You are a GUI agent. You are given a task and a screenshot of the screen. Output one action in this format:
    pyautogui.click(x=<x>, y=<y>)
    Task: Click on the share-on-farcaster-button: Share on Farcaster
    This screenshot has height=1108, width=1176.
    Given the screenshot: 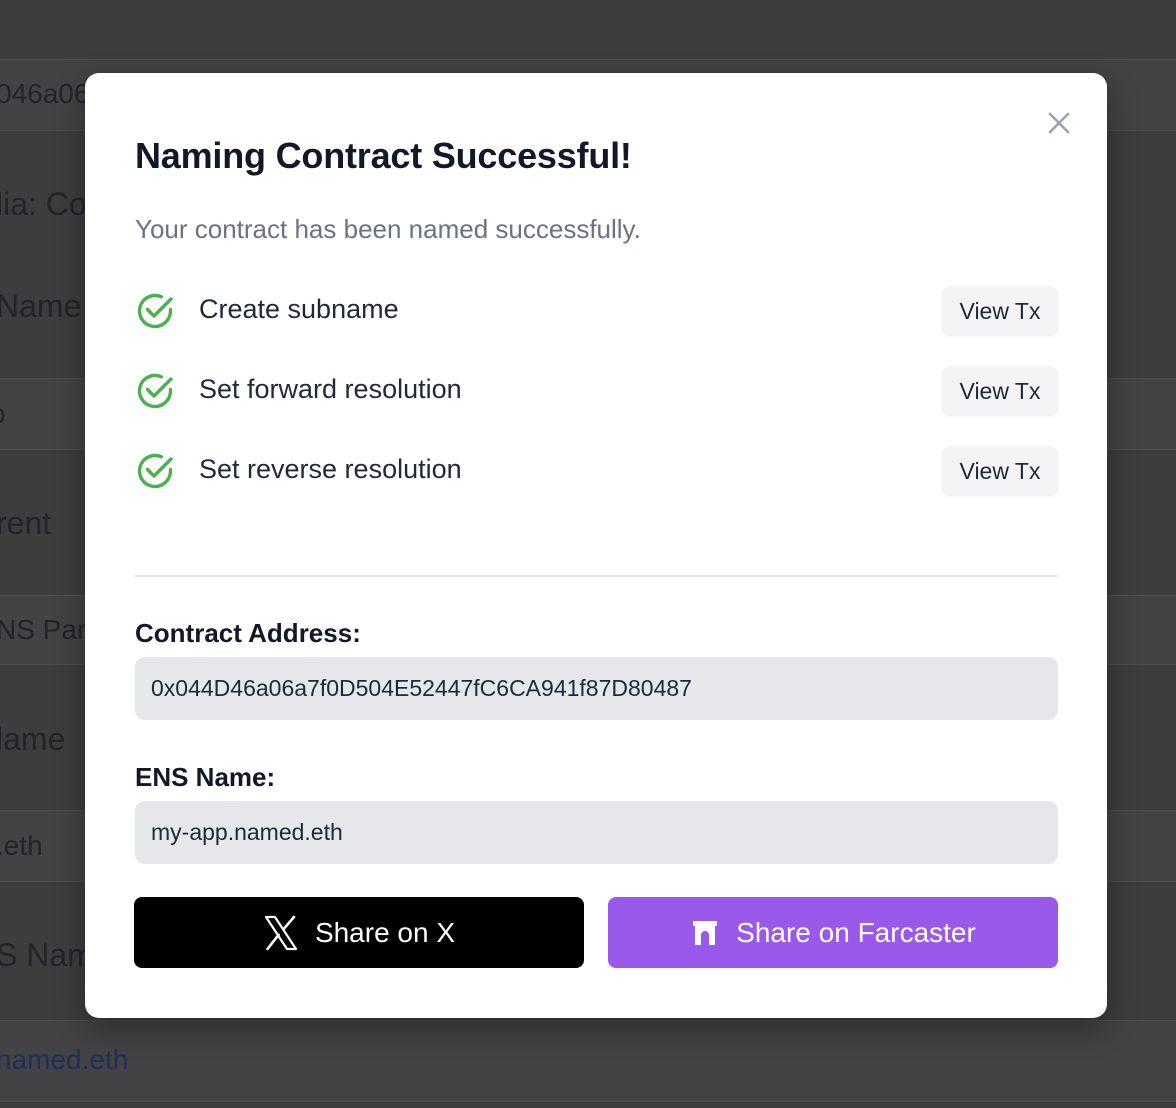 What is the action you would take?
    pyautogui.click(x=833, y=932)
    